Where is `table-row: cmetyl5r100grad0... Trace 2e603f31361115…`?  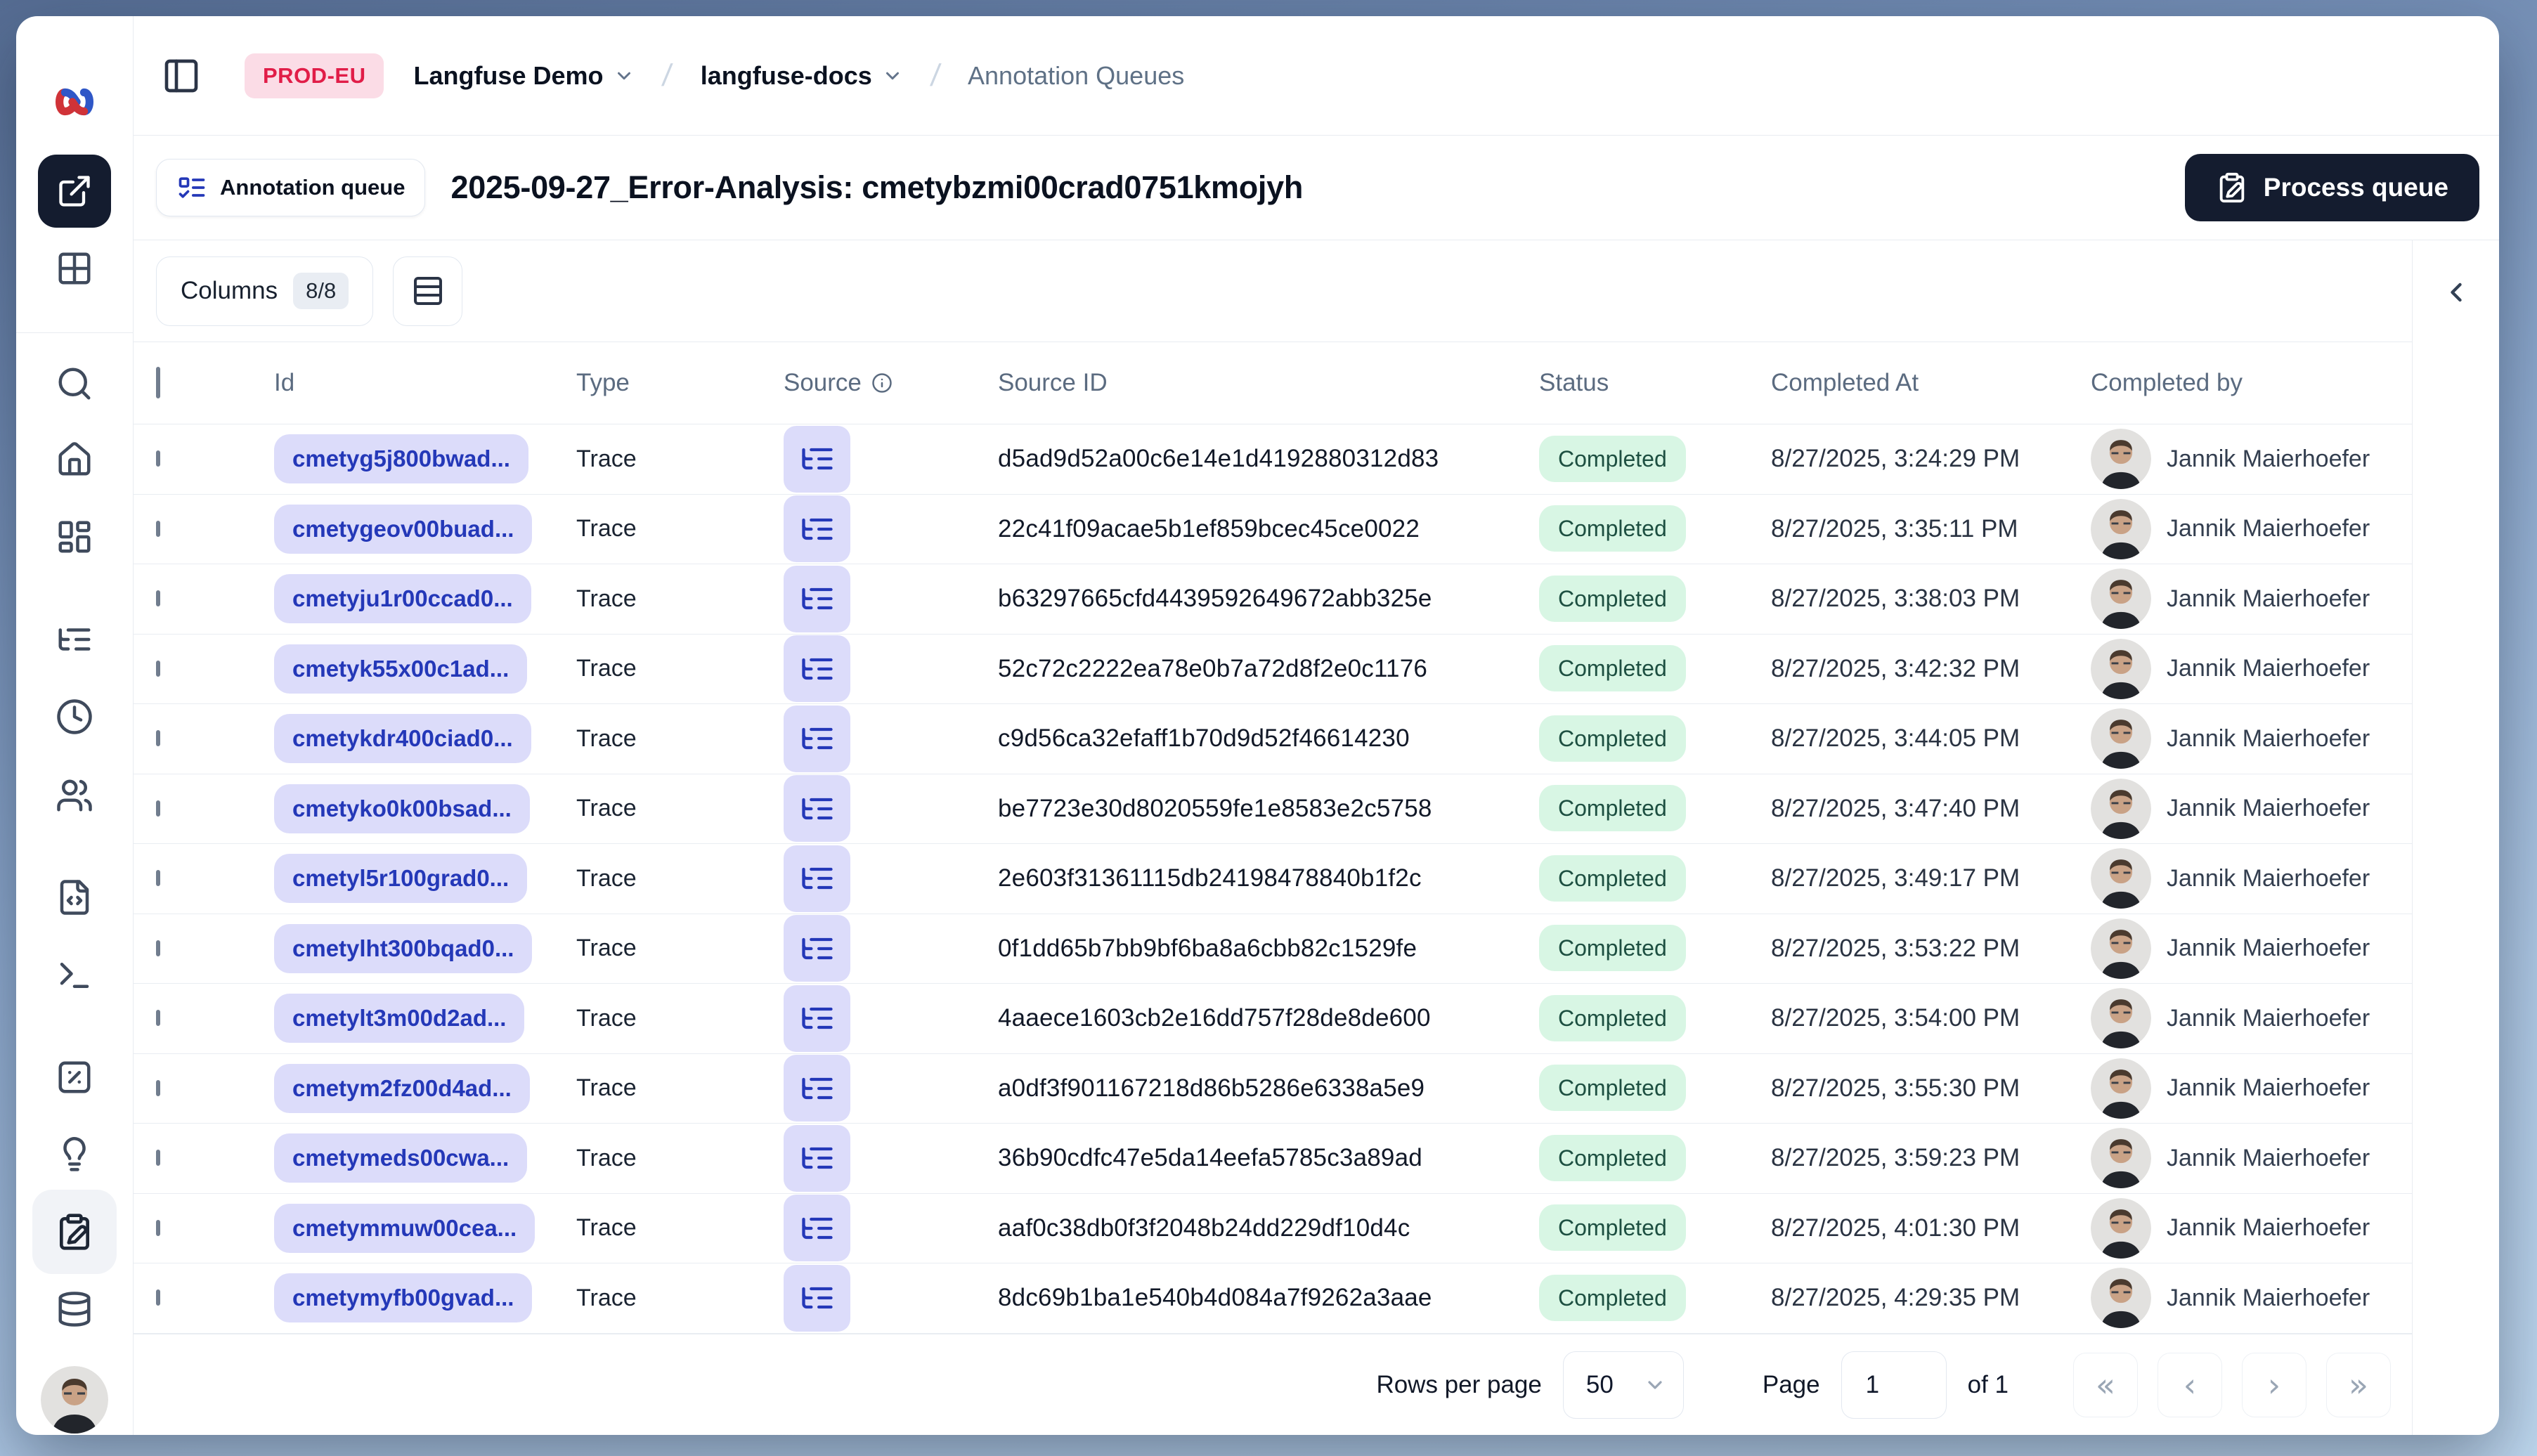 table-row: cmetyl5r100grad0... Trace 2e603f31361115… is located at coordinates (1273, 879).